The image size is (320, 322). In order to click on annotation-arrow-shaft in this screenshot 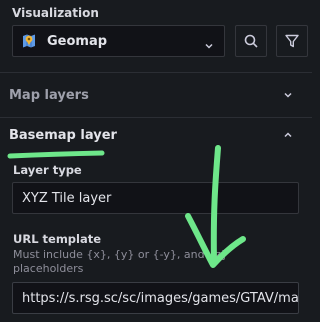, I will do `click(215, 205)`.